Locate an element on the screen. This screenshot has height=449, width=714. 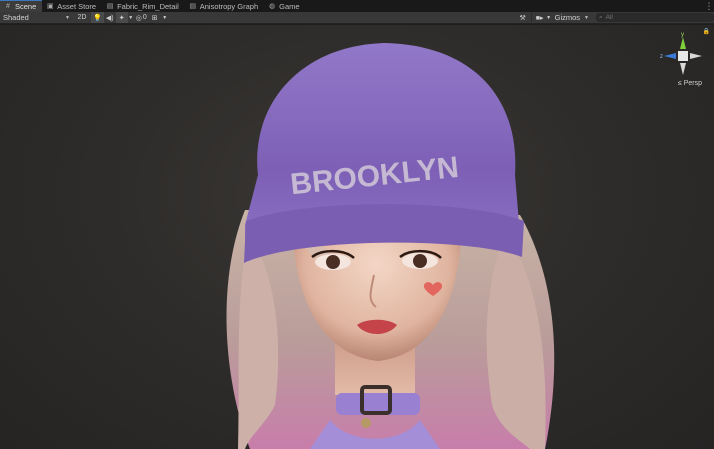
camera-settings-button: ⊞ is located at coordinates (155, 17).